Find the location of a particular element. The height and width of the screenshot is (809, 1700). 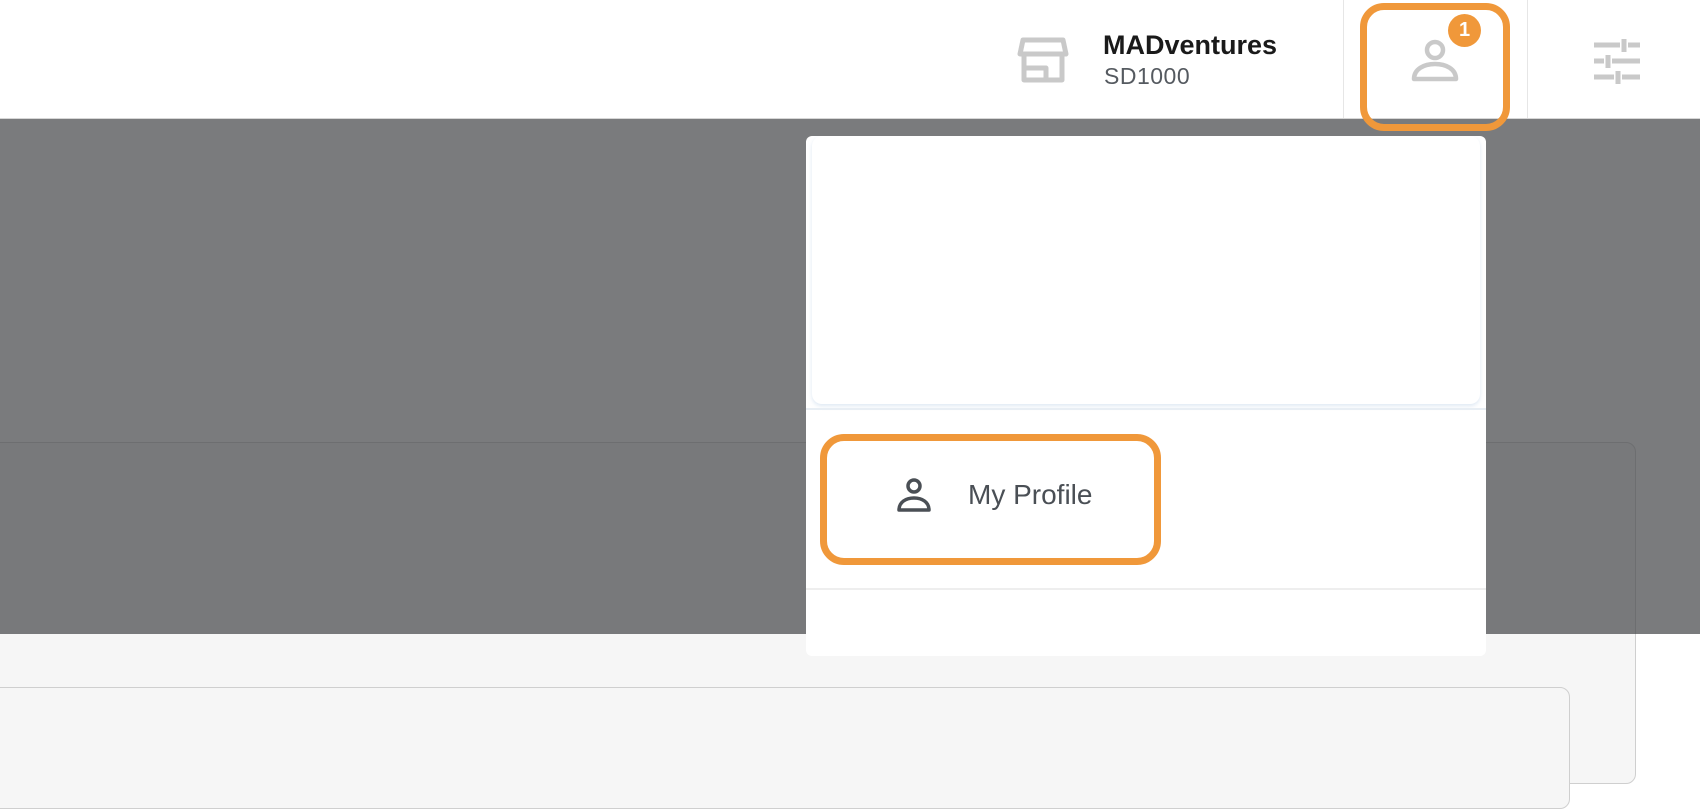

sliders-icon is located at coordinates (1617, 61).